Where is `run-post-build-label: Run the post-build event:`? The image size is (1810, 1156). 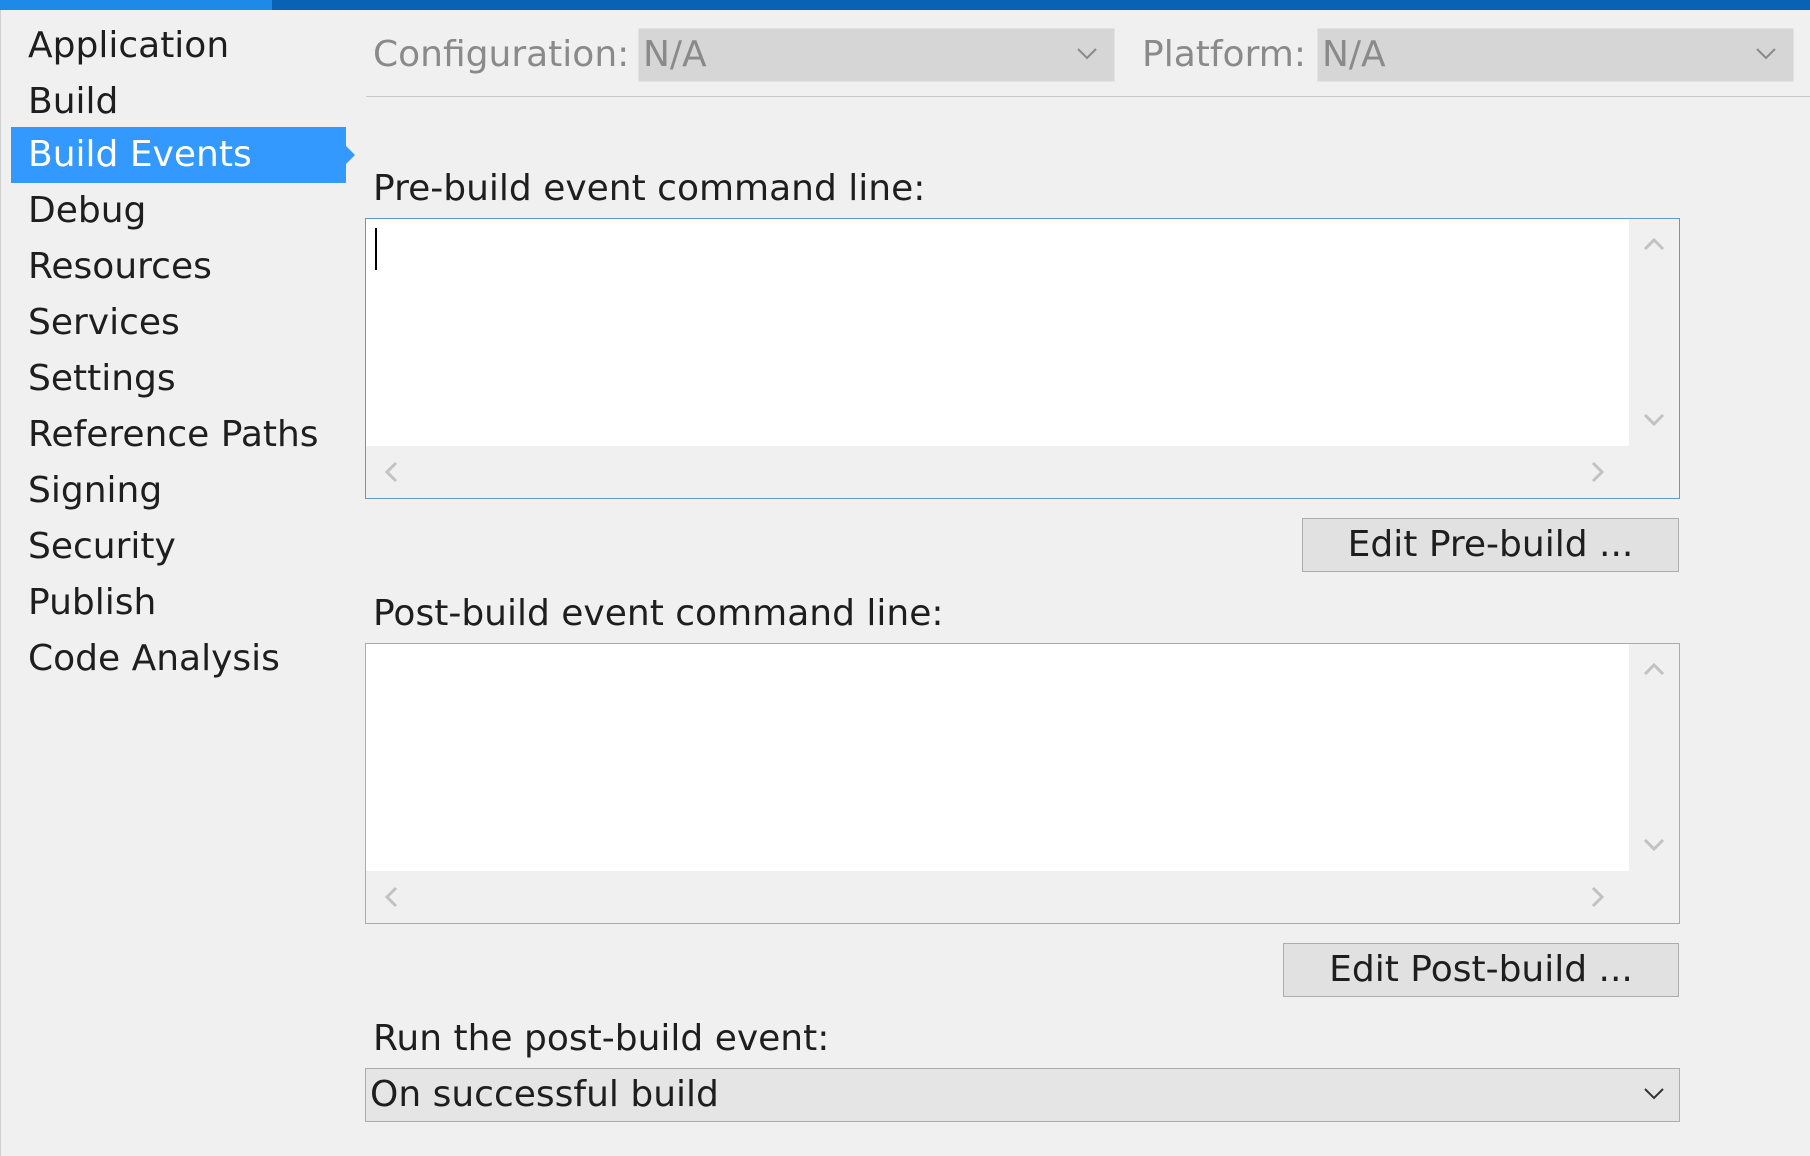
run-post-build-label: Run the post-build event: is located at coordinates (601, 1038).